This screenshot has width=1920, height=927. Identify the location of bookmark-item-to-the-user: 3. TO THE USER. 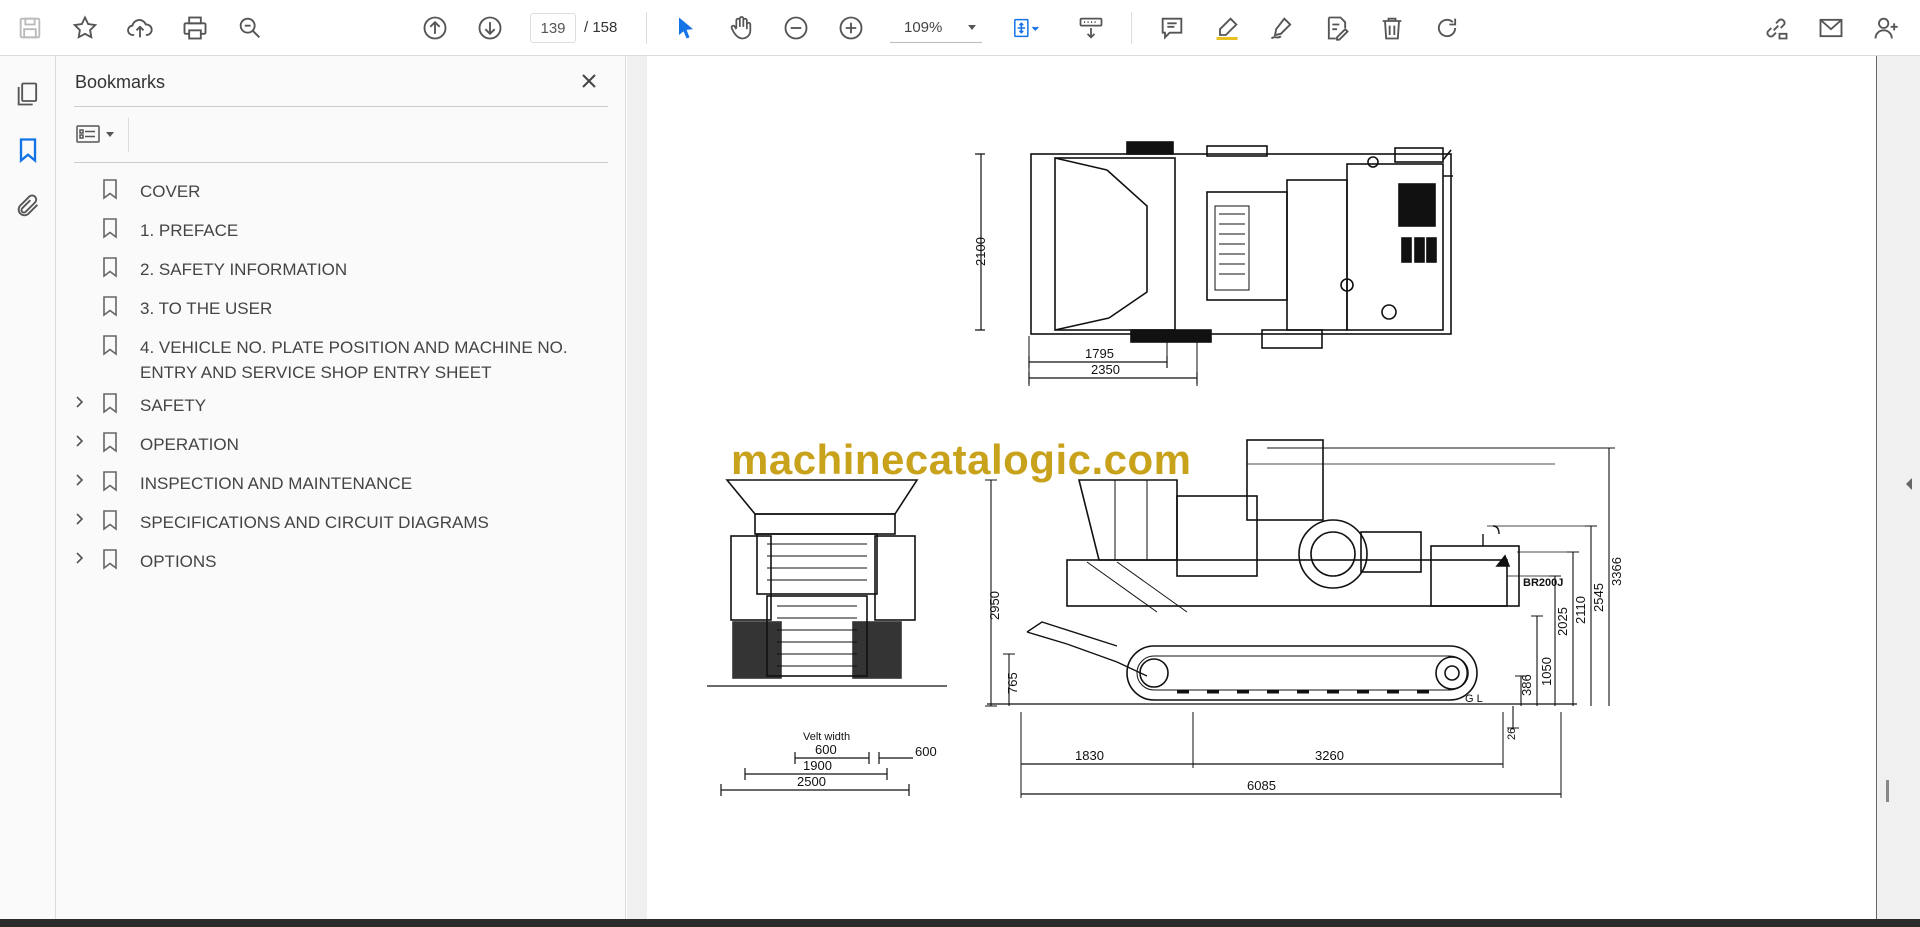
(341, 307).